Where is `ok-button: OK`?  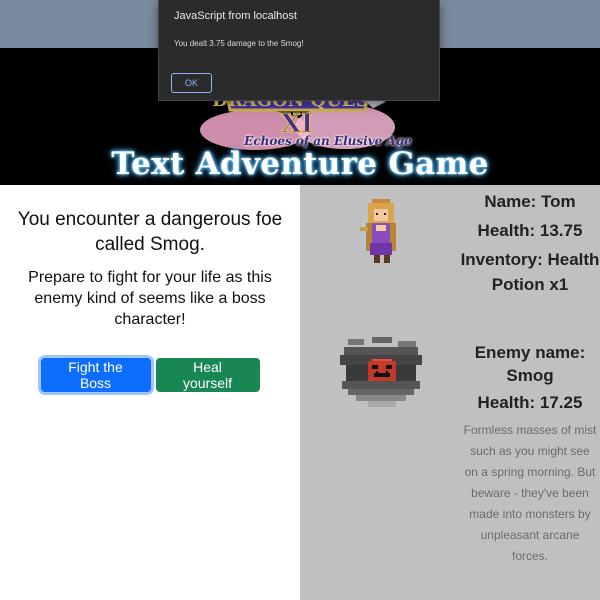 ok-button: OK is located at coordinates (191, 83).